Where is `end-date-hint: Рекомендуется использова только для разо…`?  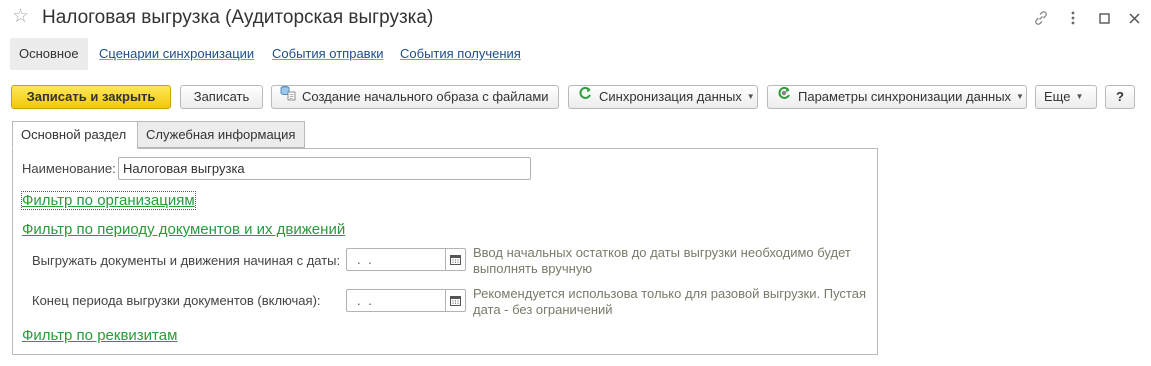
end-date-hint: Рекомендуется использова только для разо… is located at coordinates (669, 302).